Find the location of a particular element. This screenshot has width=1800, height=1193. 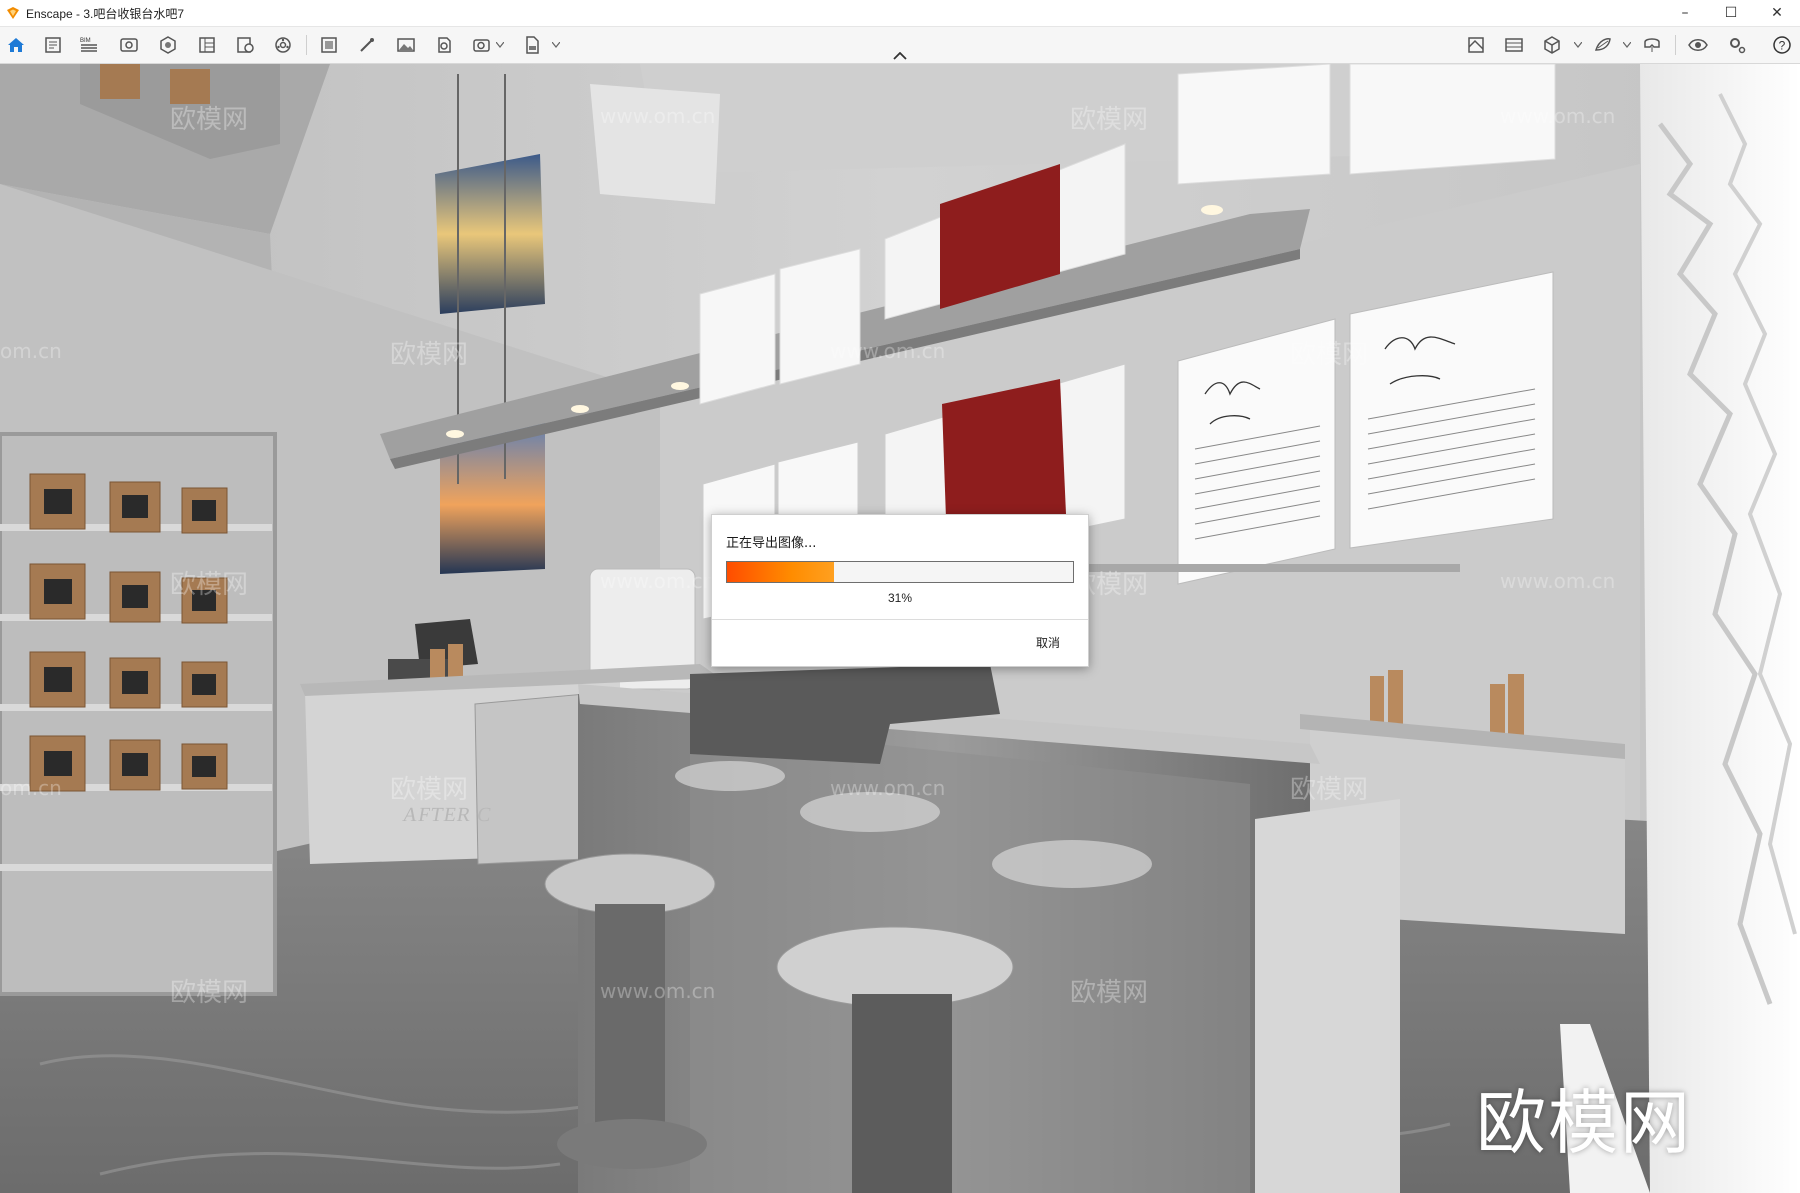

window-title: Enscape - 3.吧台收银台水吧7 is located at coordinates (105, 13).